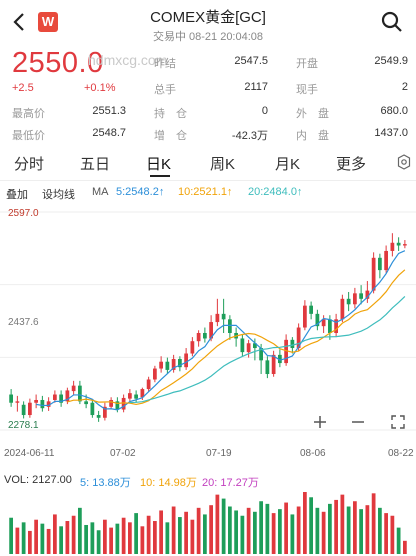 The height and width of the screenshot is (556, 416). Describe the element at coordinates (109, 111) in the screenshot. I see `stat-value-high: 2551.3` at that location.